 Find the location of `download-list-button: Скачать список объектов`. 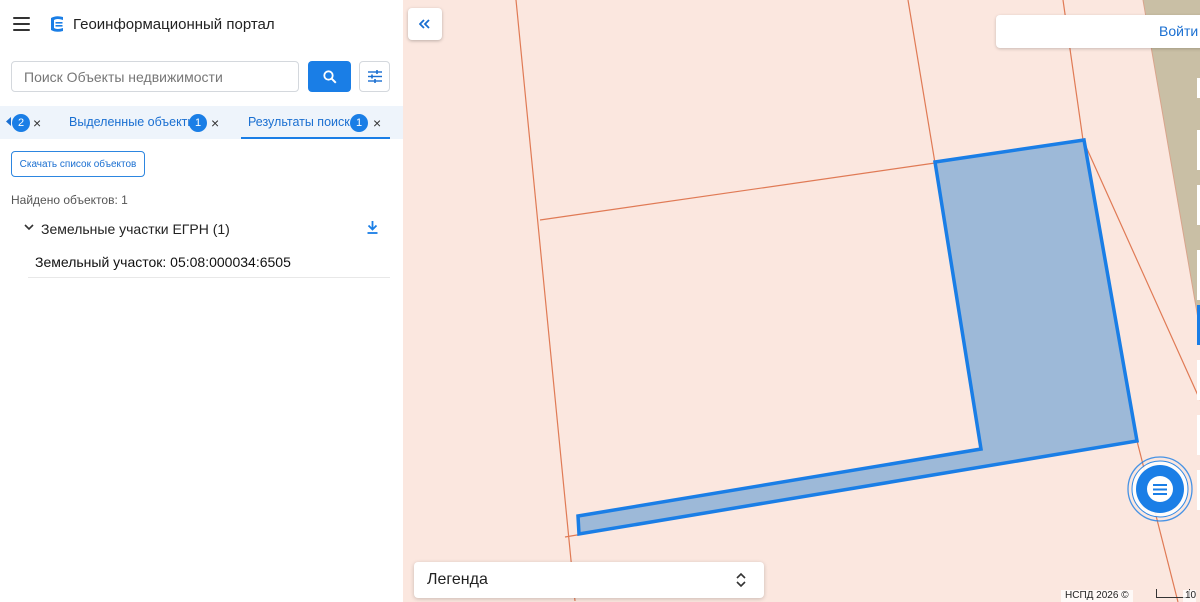

download-list-button: Скачать список объектов is located at coordinates (78, 164).